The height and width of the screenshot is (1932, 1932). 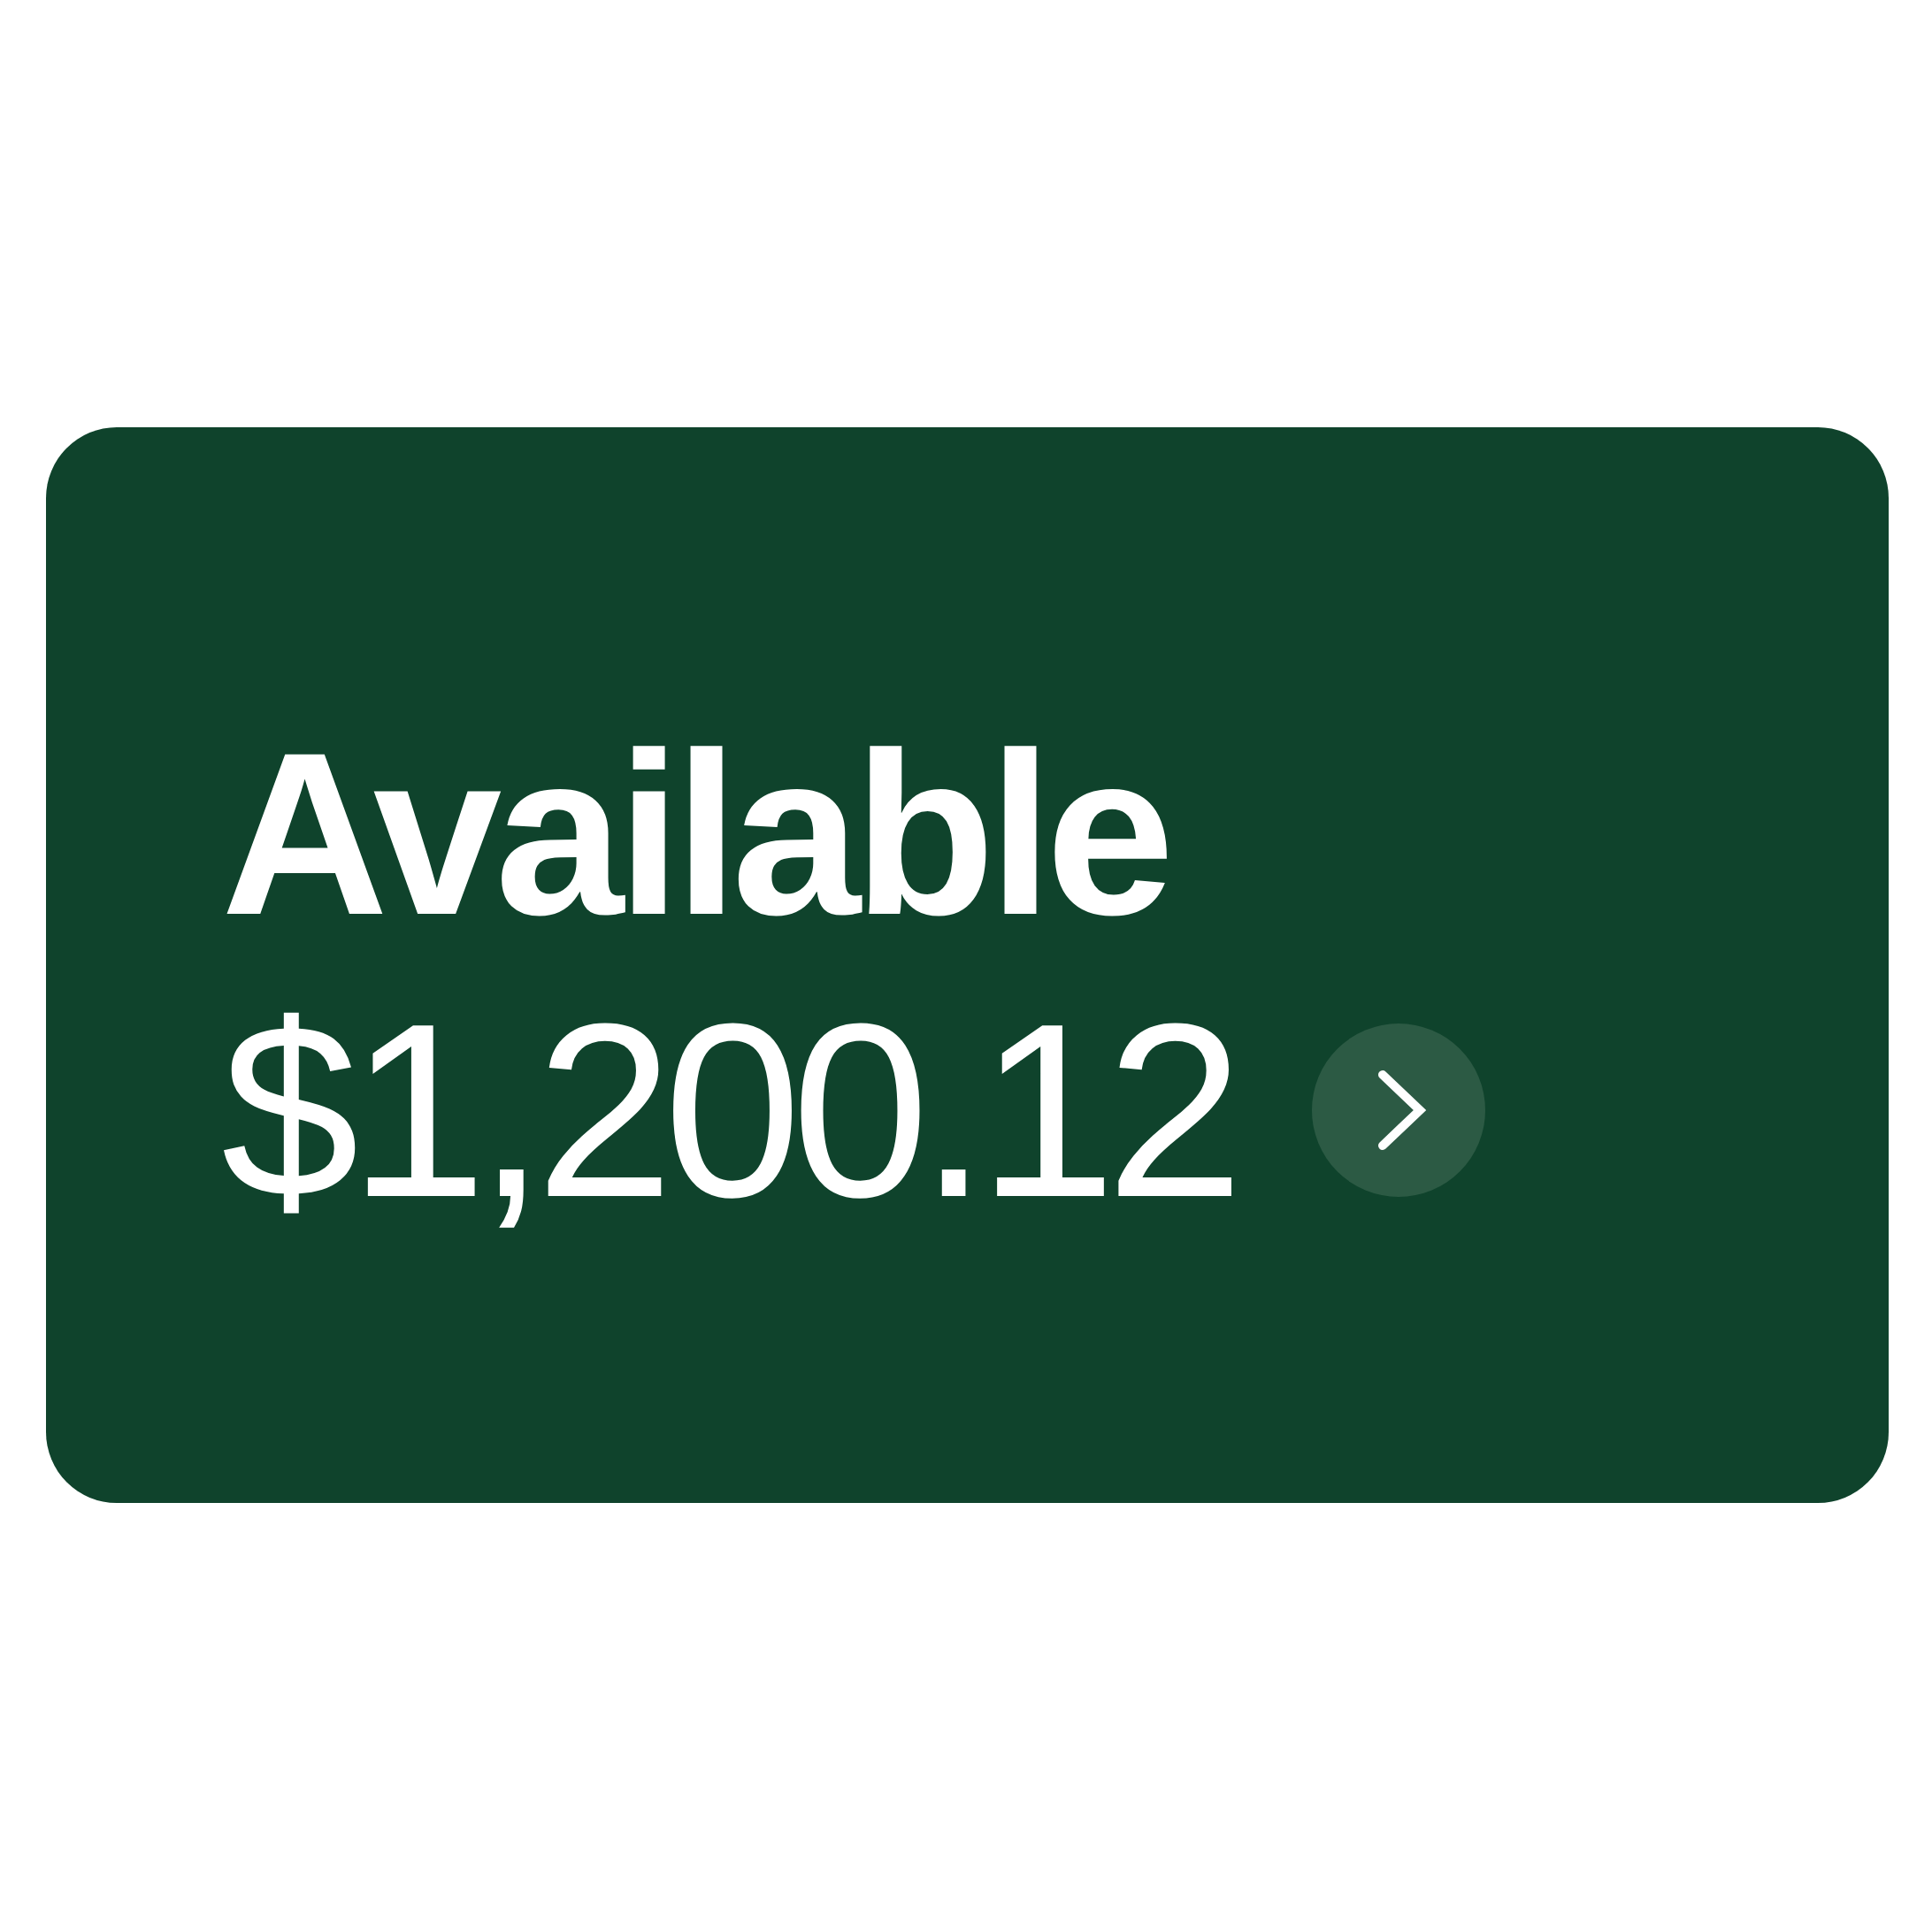 I want to click on balance-amount: $1,200.12, so click(x=727, y=1110).